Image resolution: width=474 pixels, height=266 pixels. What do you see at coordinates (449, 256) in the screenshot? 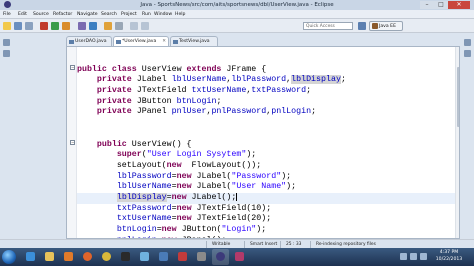
I see `taskbar-clock: 4:37 PM 10/22/2013` at bounding box center [449, 256].